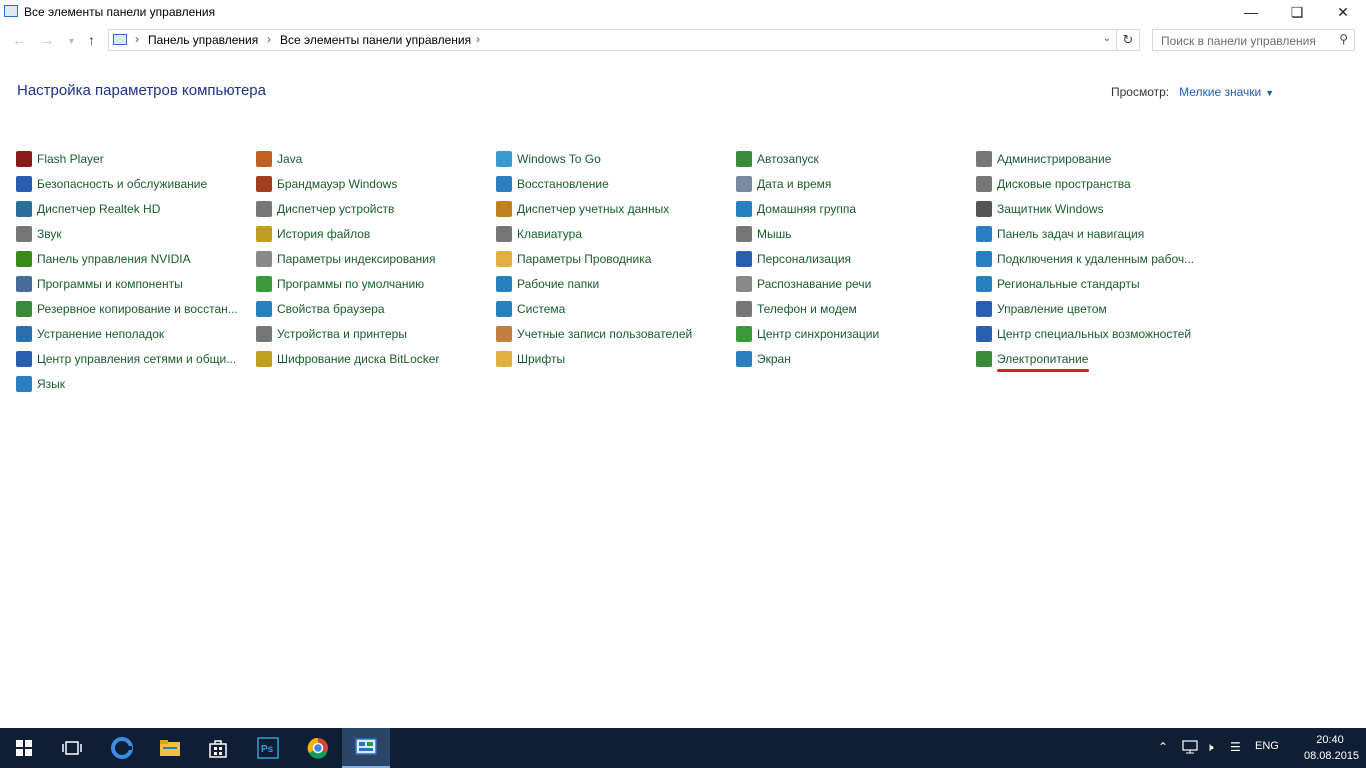 The image size is (1366, 768). What do you see at coordinates (984, 158) in the screenshot?
I see `admin-tools-icon` at bounding box center [984, 158].